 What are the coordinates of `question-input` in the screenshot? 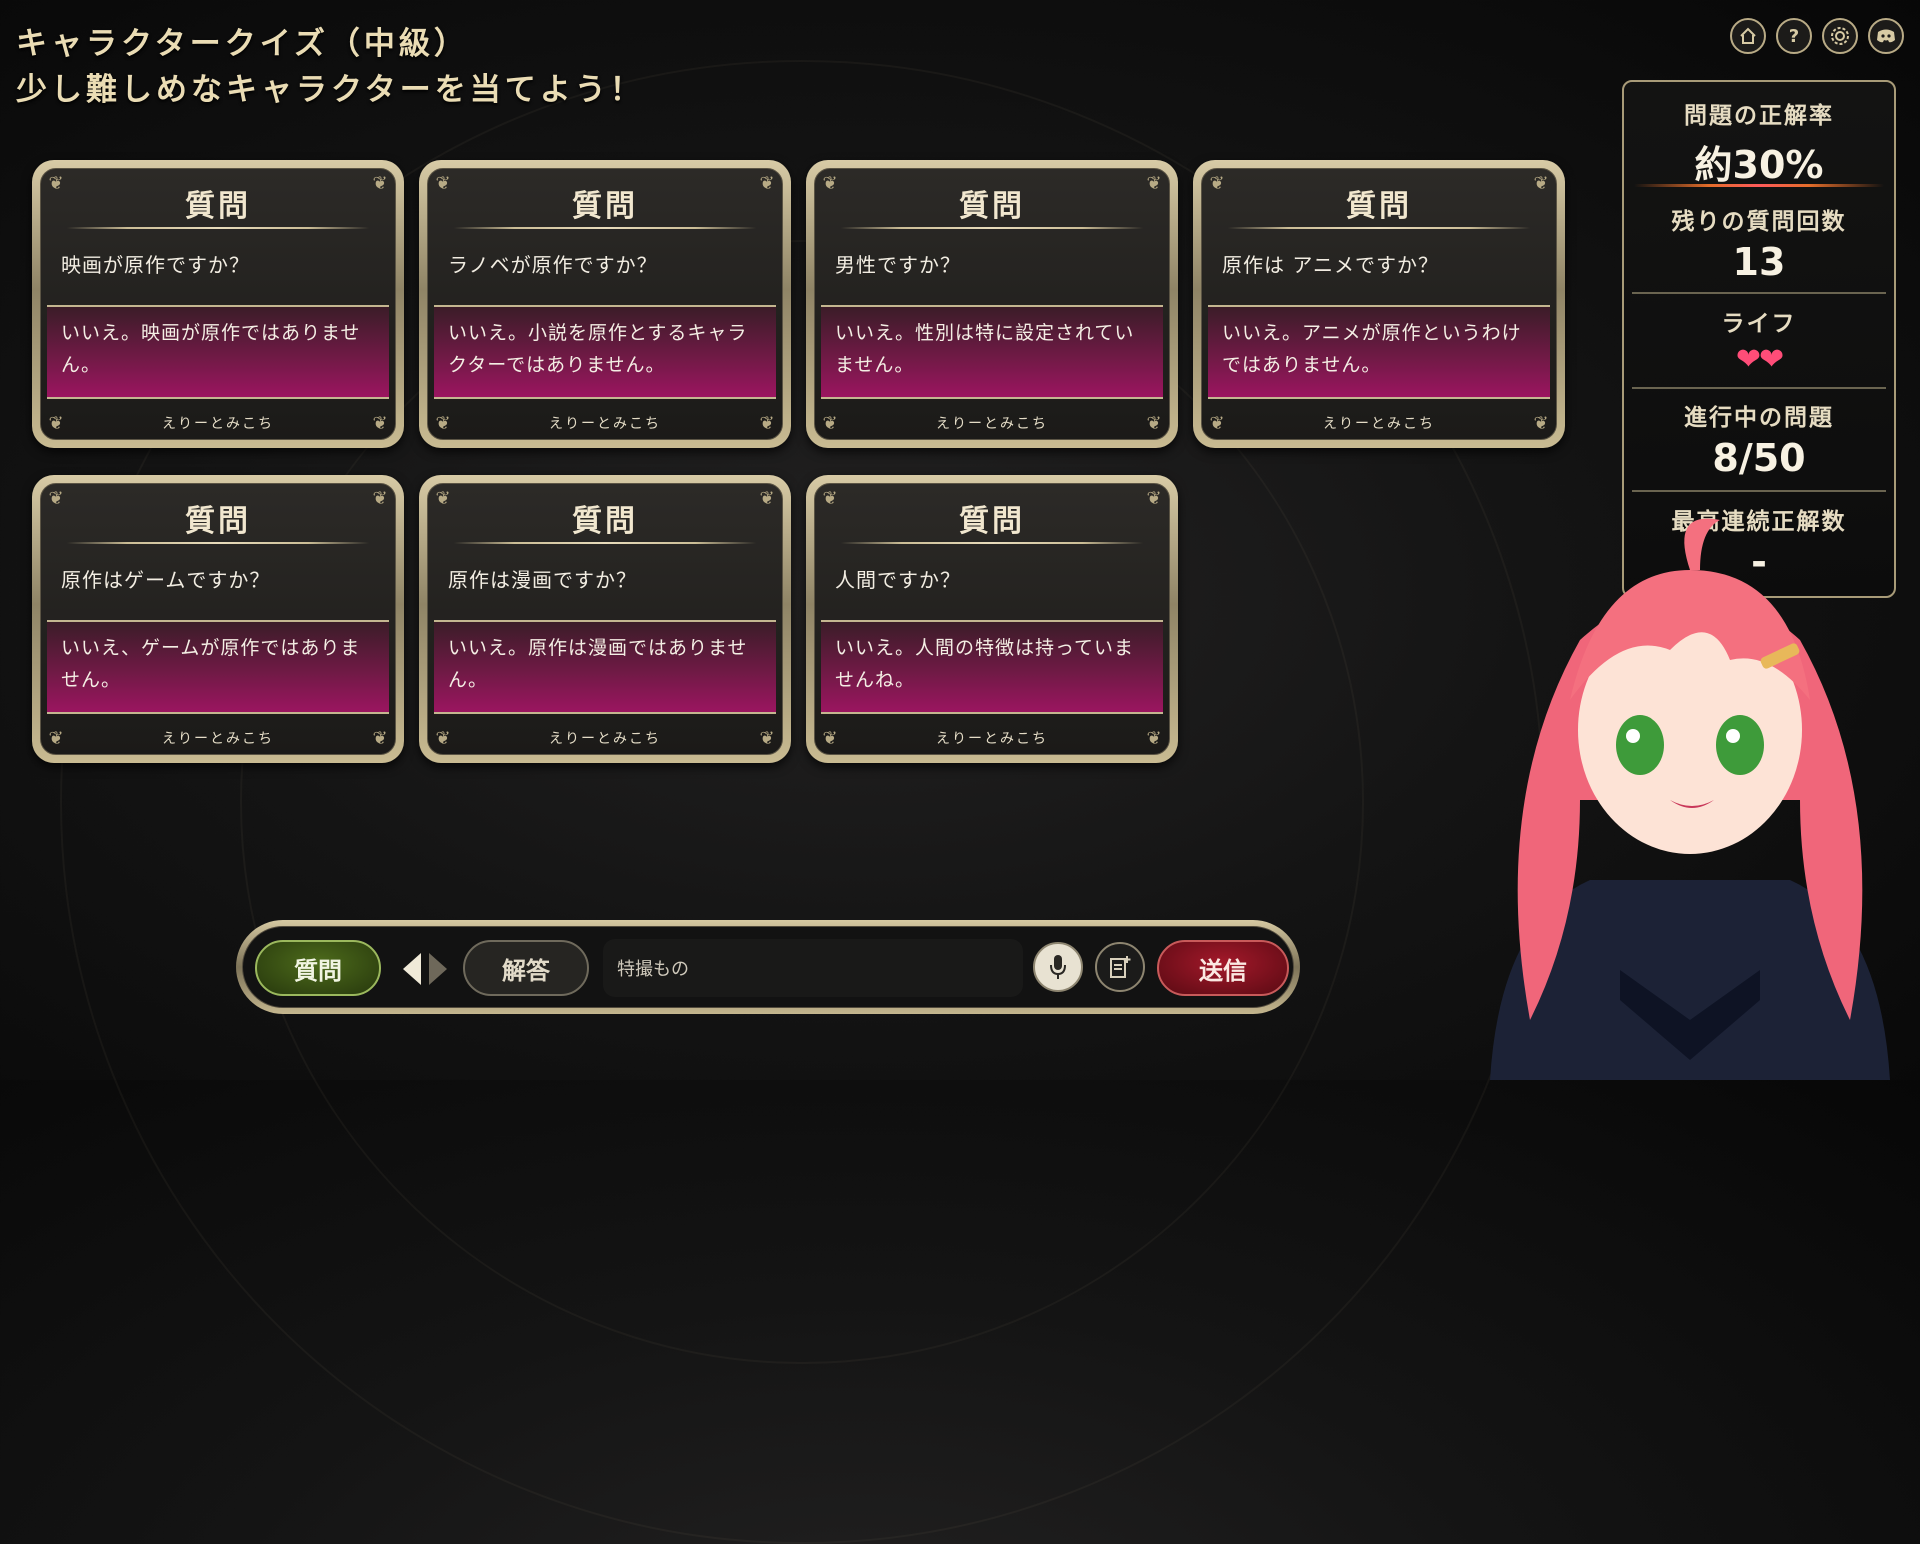 It's located at (813, 968).